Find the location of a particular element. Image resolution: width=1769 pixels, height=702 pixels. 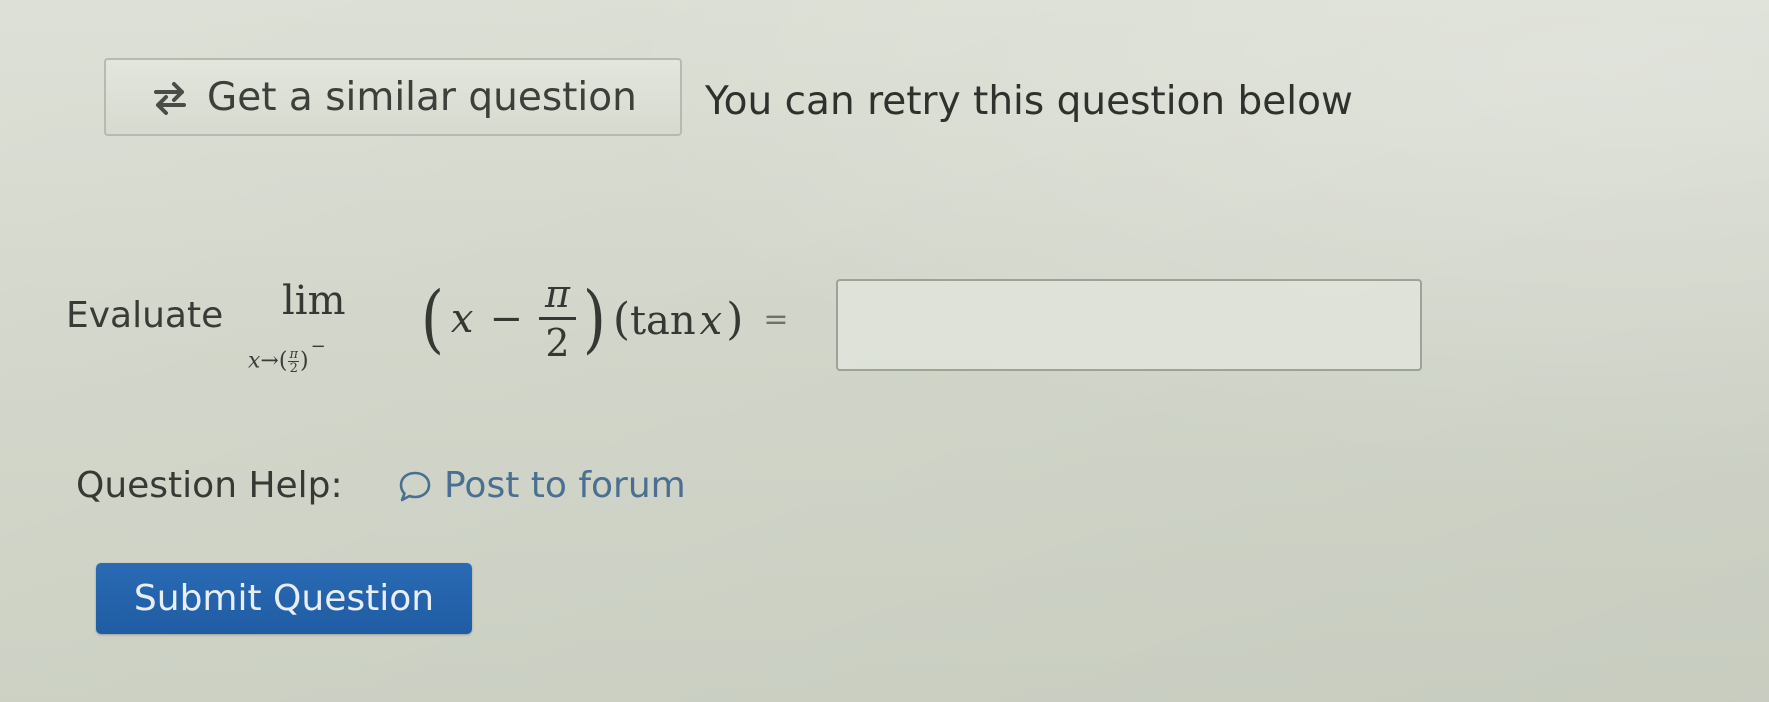

fraction-numerator: π is located at coordinates (557, 296).